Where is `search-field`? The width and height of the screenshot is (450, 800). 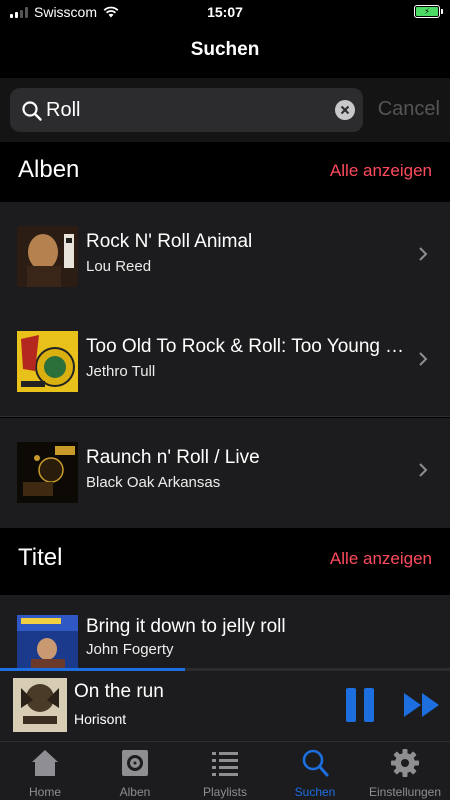
search-field is located at coordinates (186, 110).